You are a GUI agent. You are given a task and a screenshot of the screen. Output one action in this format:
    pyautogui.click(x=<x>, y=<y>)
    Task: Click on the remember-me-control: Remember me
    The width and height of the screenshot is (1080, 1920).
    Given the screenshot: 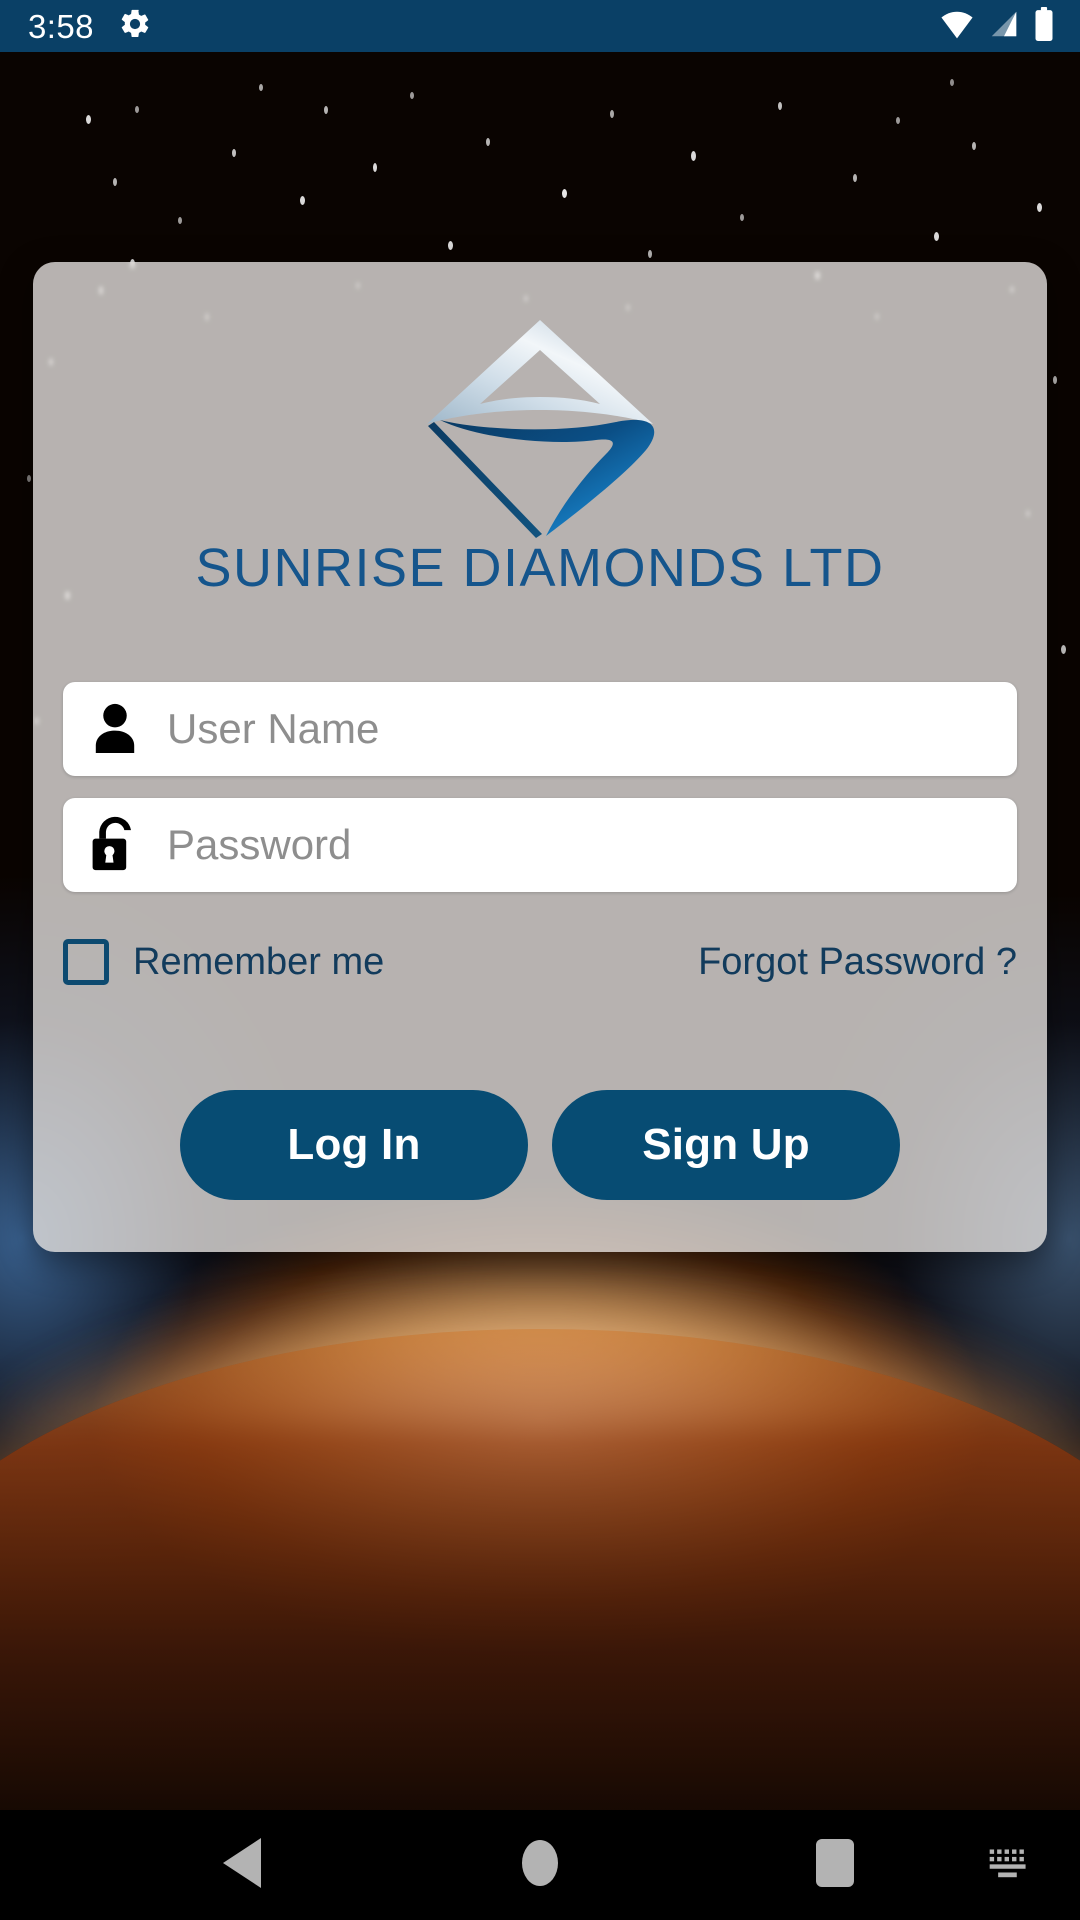 What is the action you would take?
    pyautogui.click(x=223, y=962)
    